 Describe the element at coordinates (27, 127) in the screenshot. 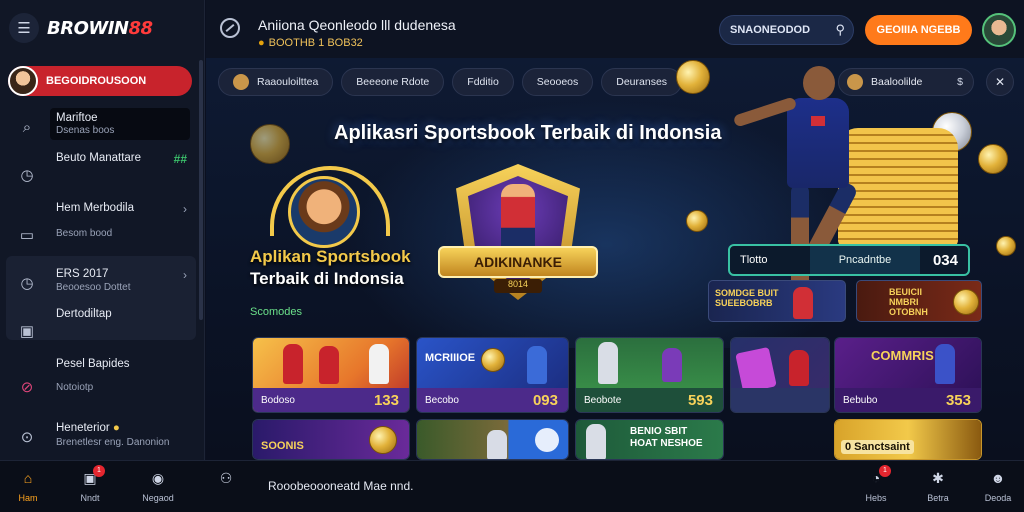

I see `search-icon: ⌕` at that location.